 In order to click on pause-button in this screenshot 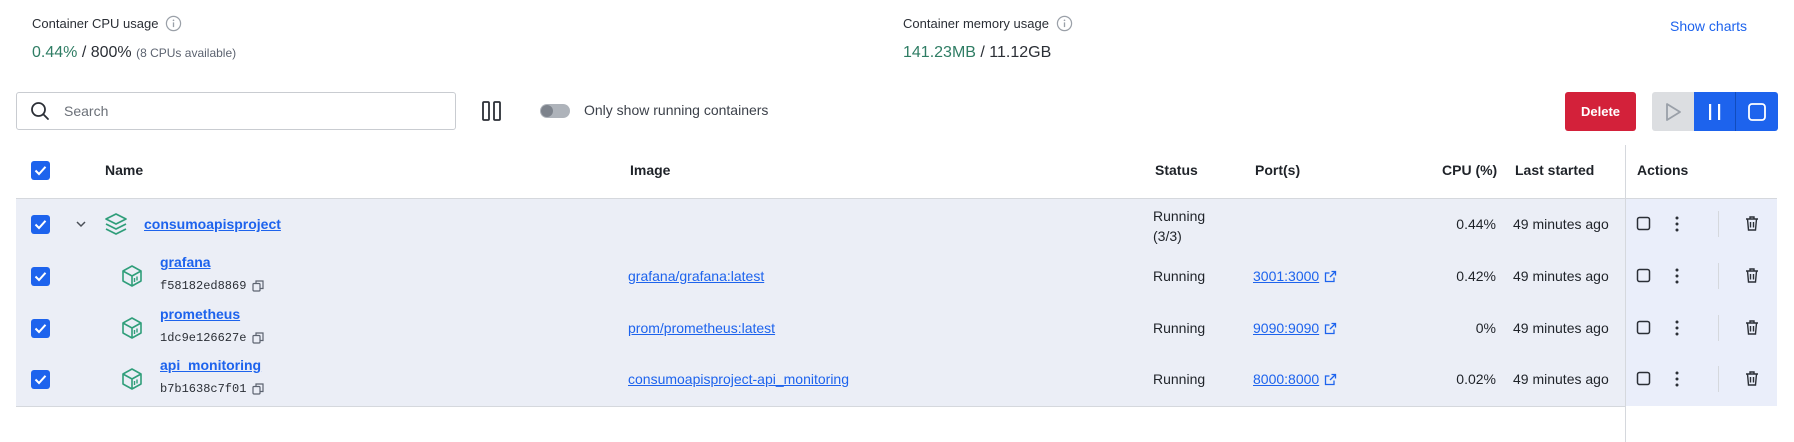, I will do `click(1715, 111)`.